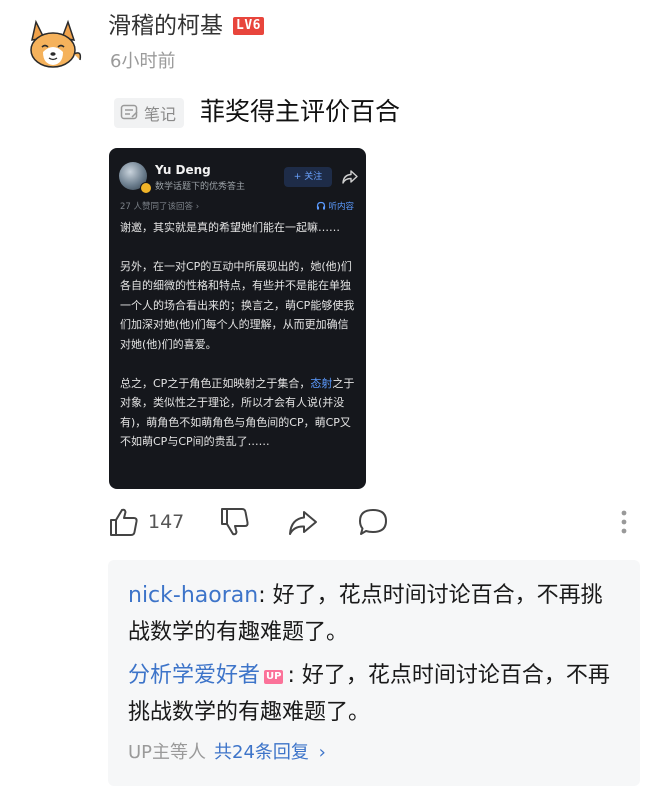 This screenshot has width=662, height=800. I want to click on share-button, so click(303, 522).